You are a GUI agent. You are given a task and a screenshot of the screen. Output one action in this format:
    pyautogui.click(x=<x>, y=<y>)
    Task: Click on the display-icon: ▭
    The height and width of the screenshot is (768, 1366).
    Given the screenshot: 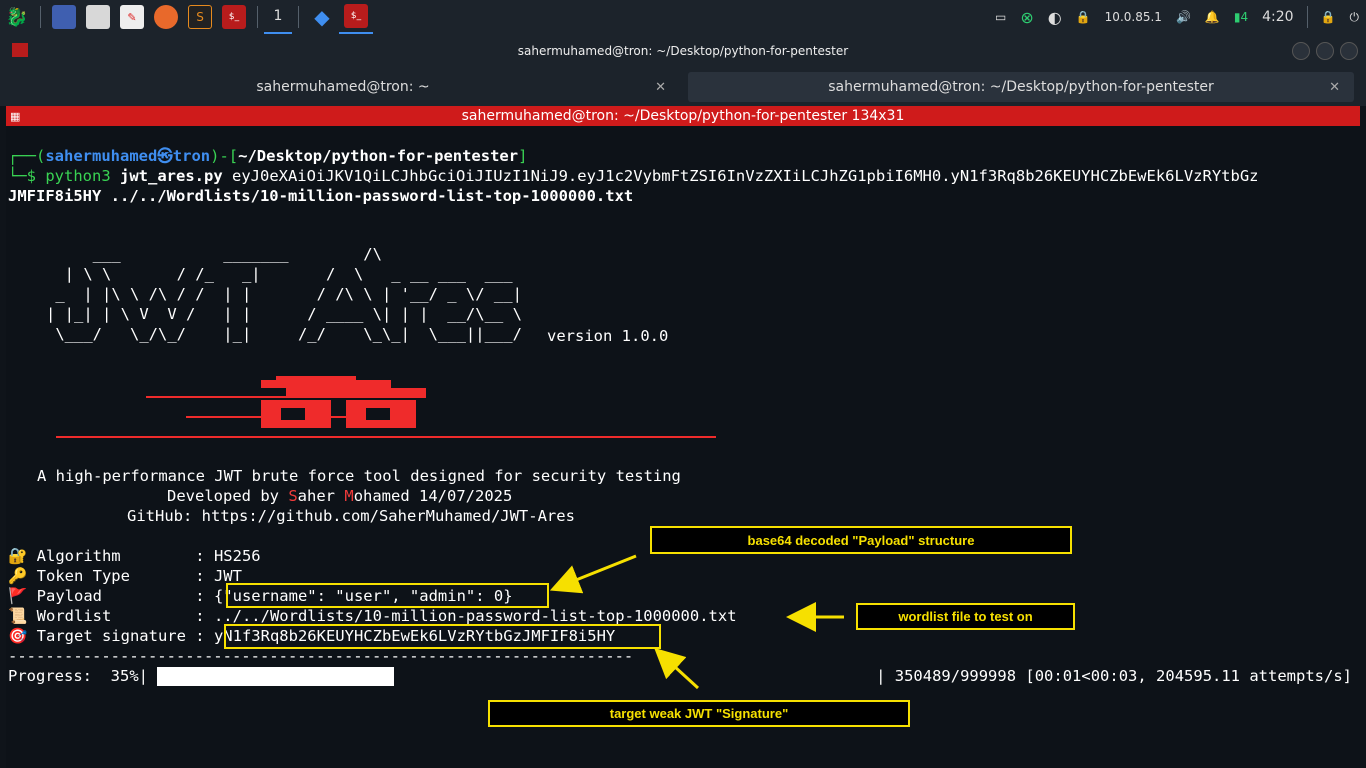 What is the action you would take?
    pyautogui.click(x=1000, y=17)
    